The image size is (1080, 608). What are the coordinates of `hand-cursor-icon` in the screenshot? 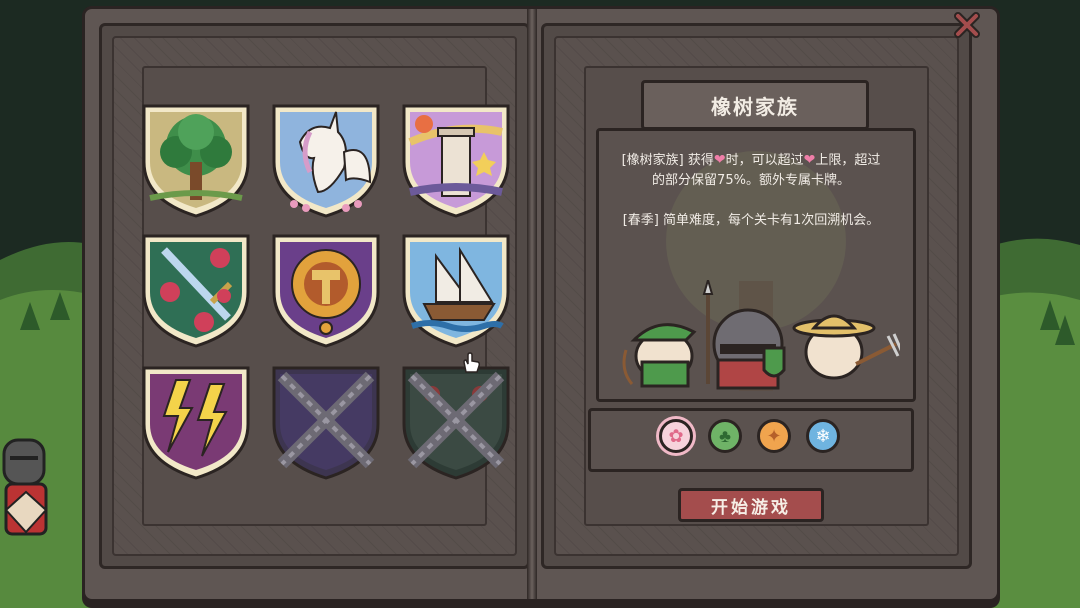 It's located at (472, 362).